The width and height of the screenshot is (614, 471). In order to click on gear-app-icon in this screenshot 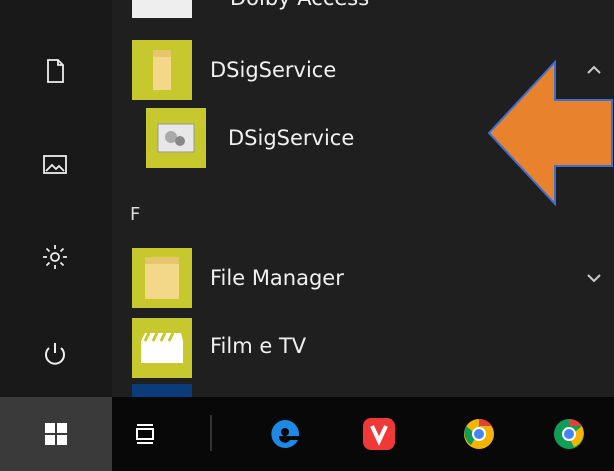, I will do `click(176, 138)`.